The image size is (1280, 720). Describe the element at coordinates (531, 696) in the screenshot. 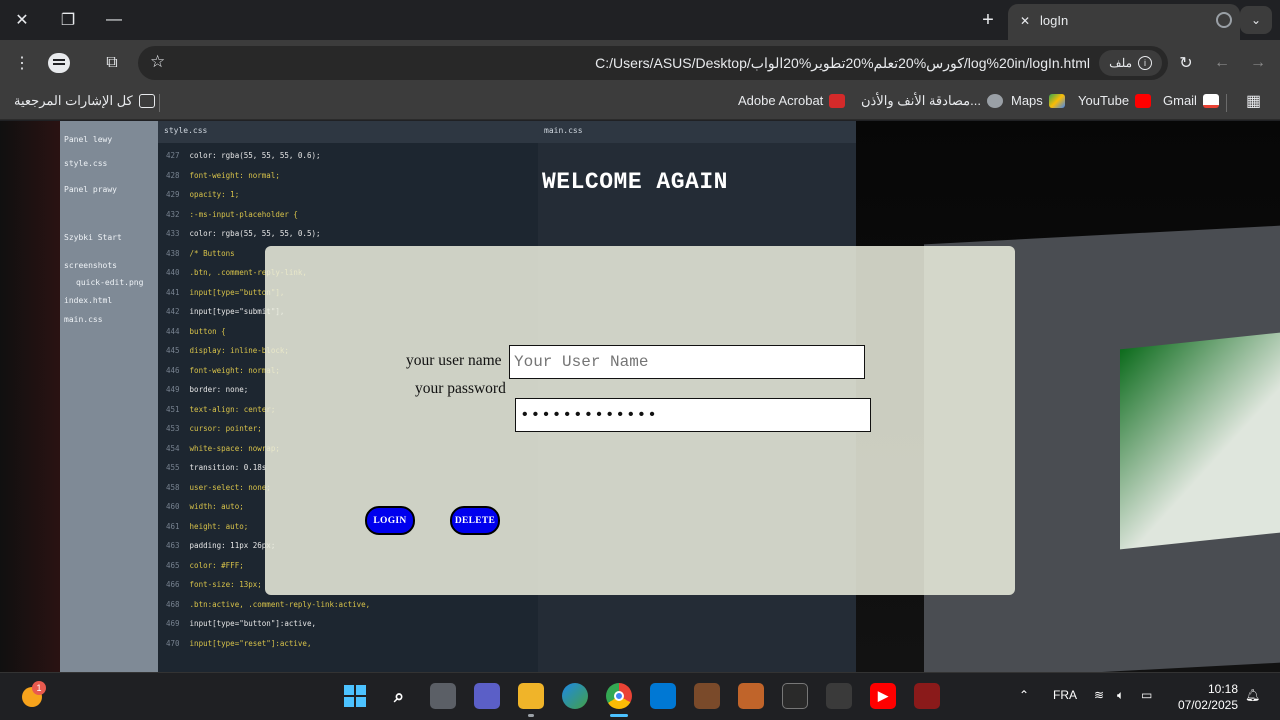

I see `file-explorer-button` at that location.